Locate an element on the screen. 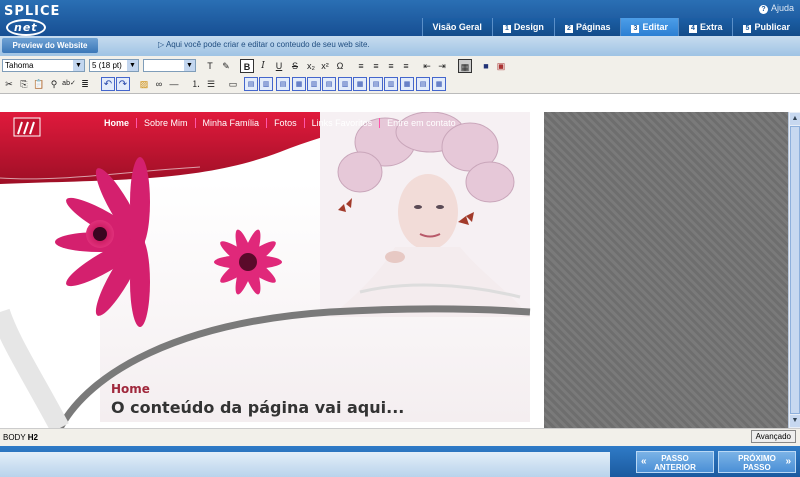 The width and height of the screenshot is (800, 477). advanced-button: Avançado is located at coordinates (773, 436).